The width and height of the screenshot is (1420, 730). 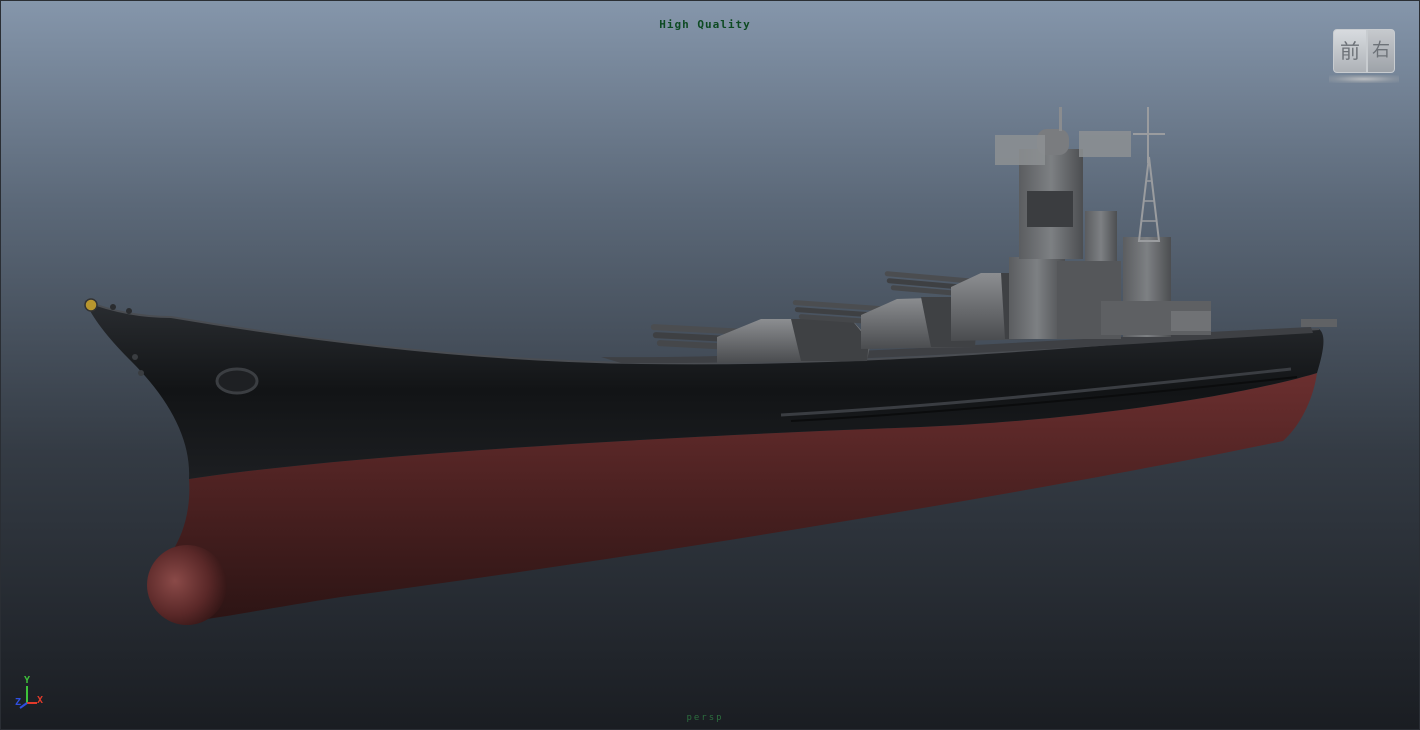 I want to click on rangefinder-arm, so click(x=1020, y=150).